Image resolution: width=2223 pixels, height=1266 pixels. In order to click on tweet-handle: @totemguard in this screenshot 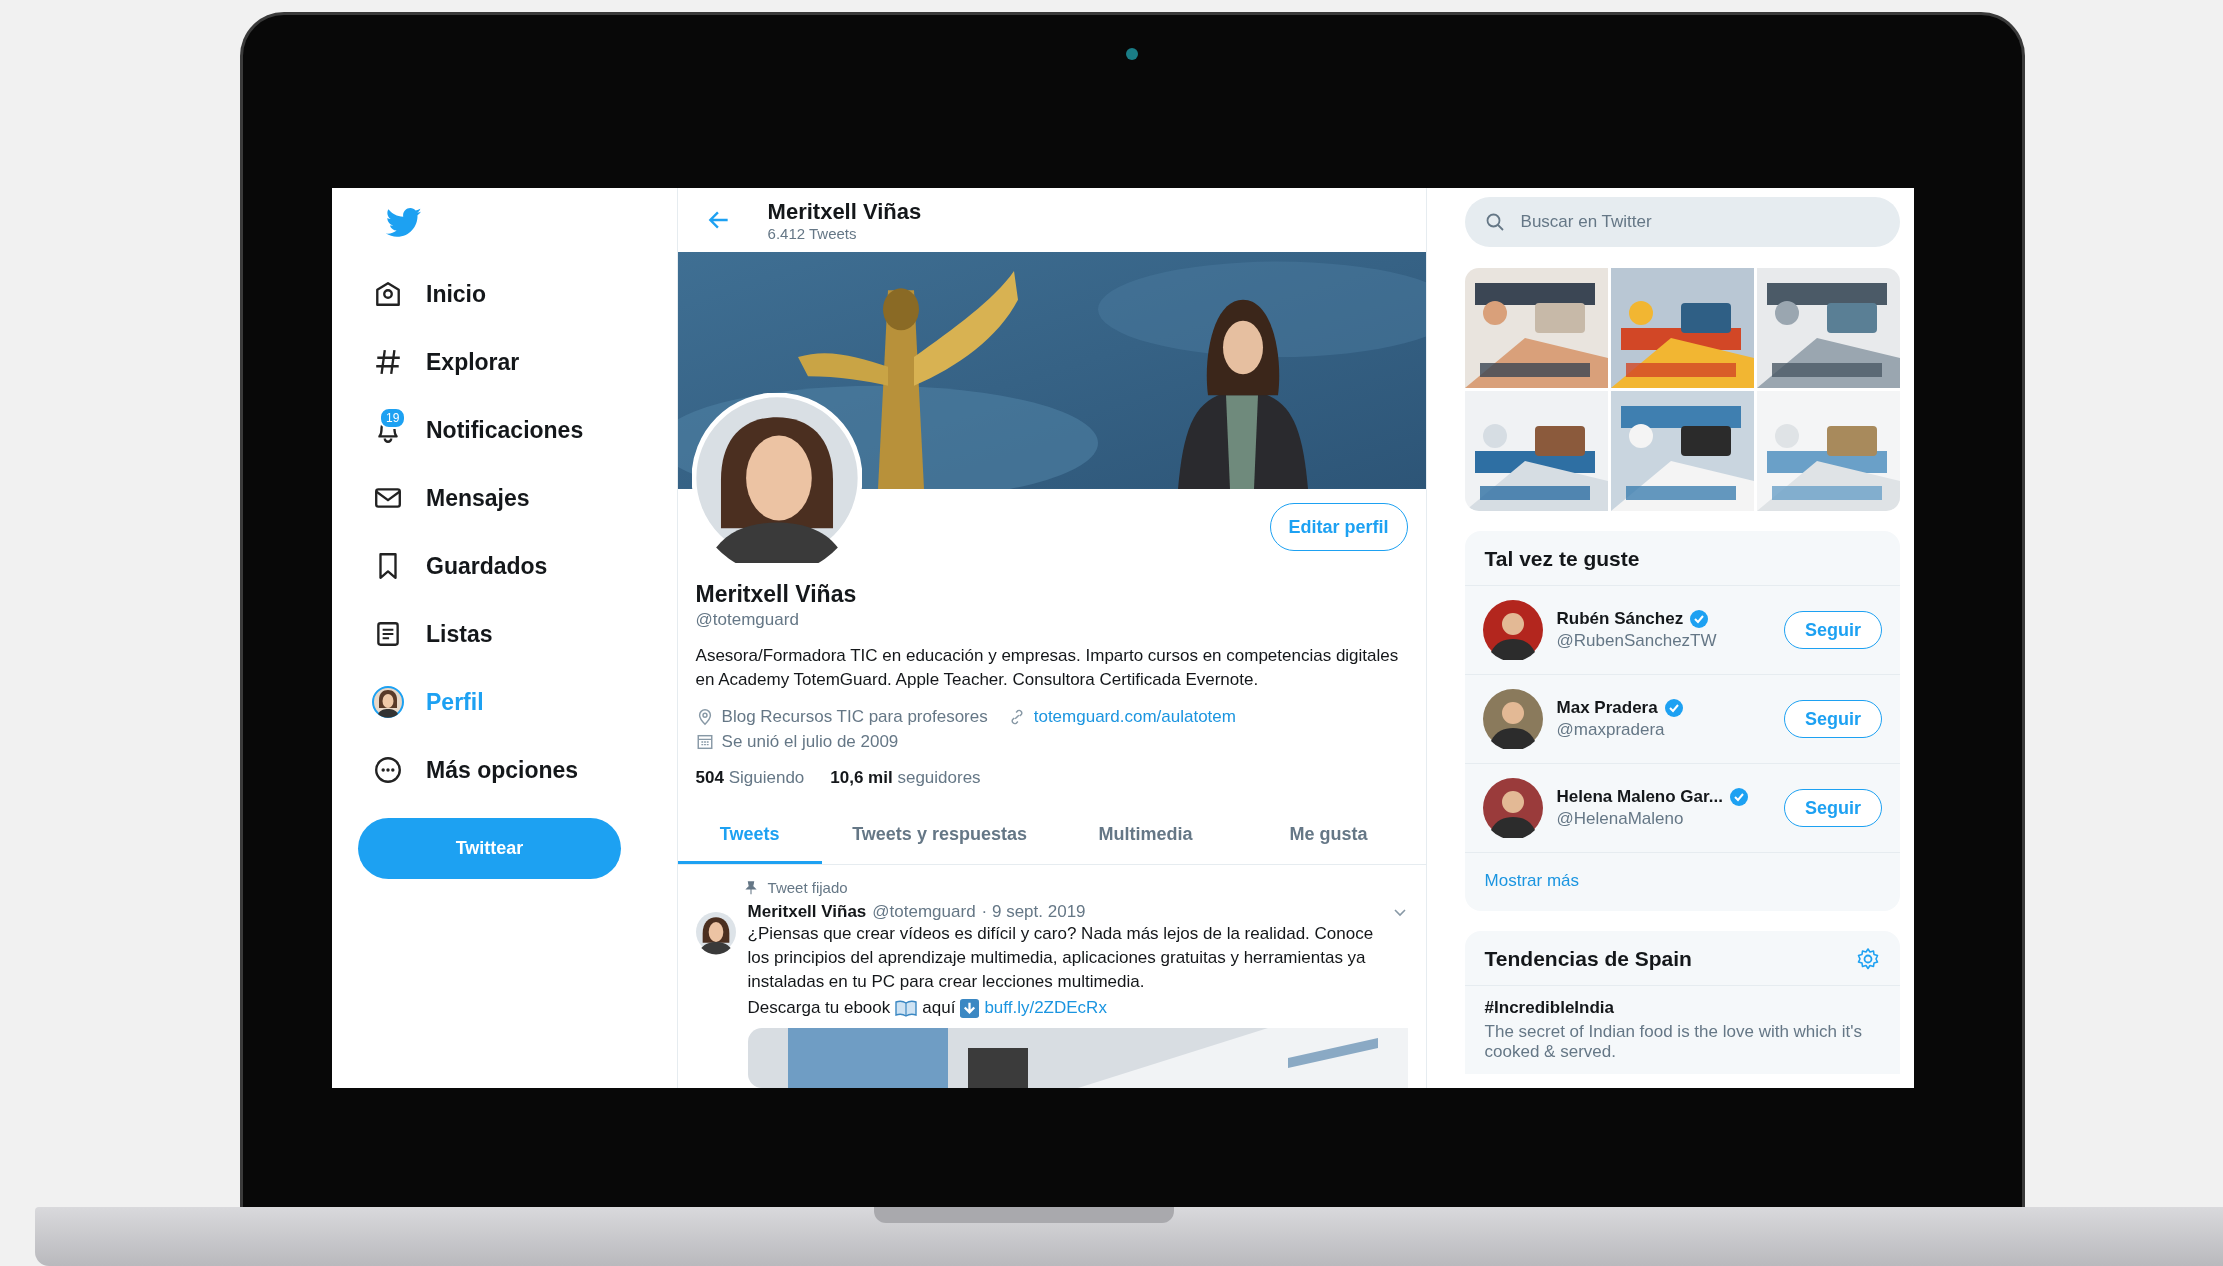, I will do `click(924, 912)`.